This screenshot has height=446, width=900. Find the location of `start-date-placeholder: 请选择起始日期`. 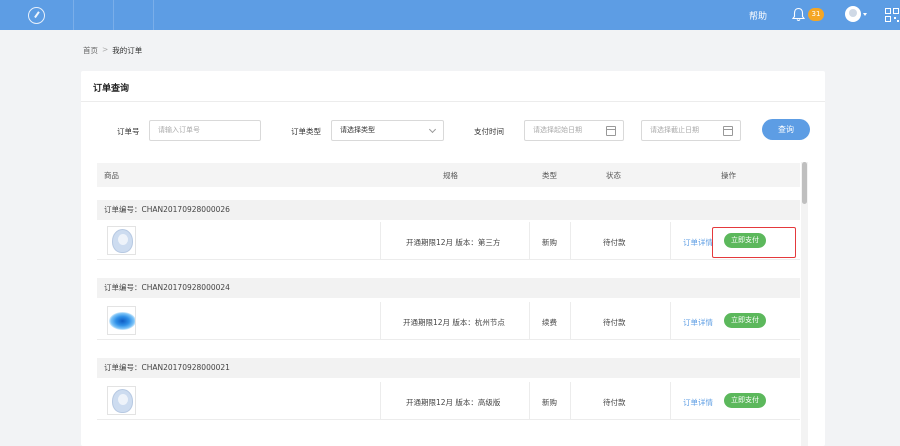

start-date-placeholder: 请选择起始日期 is located at coordinates (557, 130).